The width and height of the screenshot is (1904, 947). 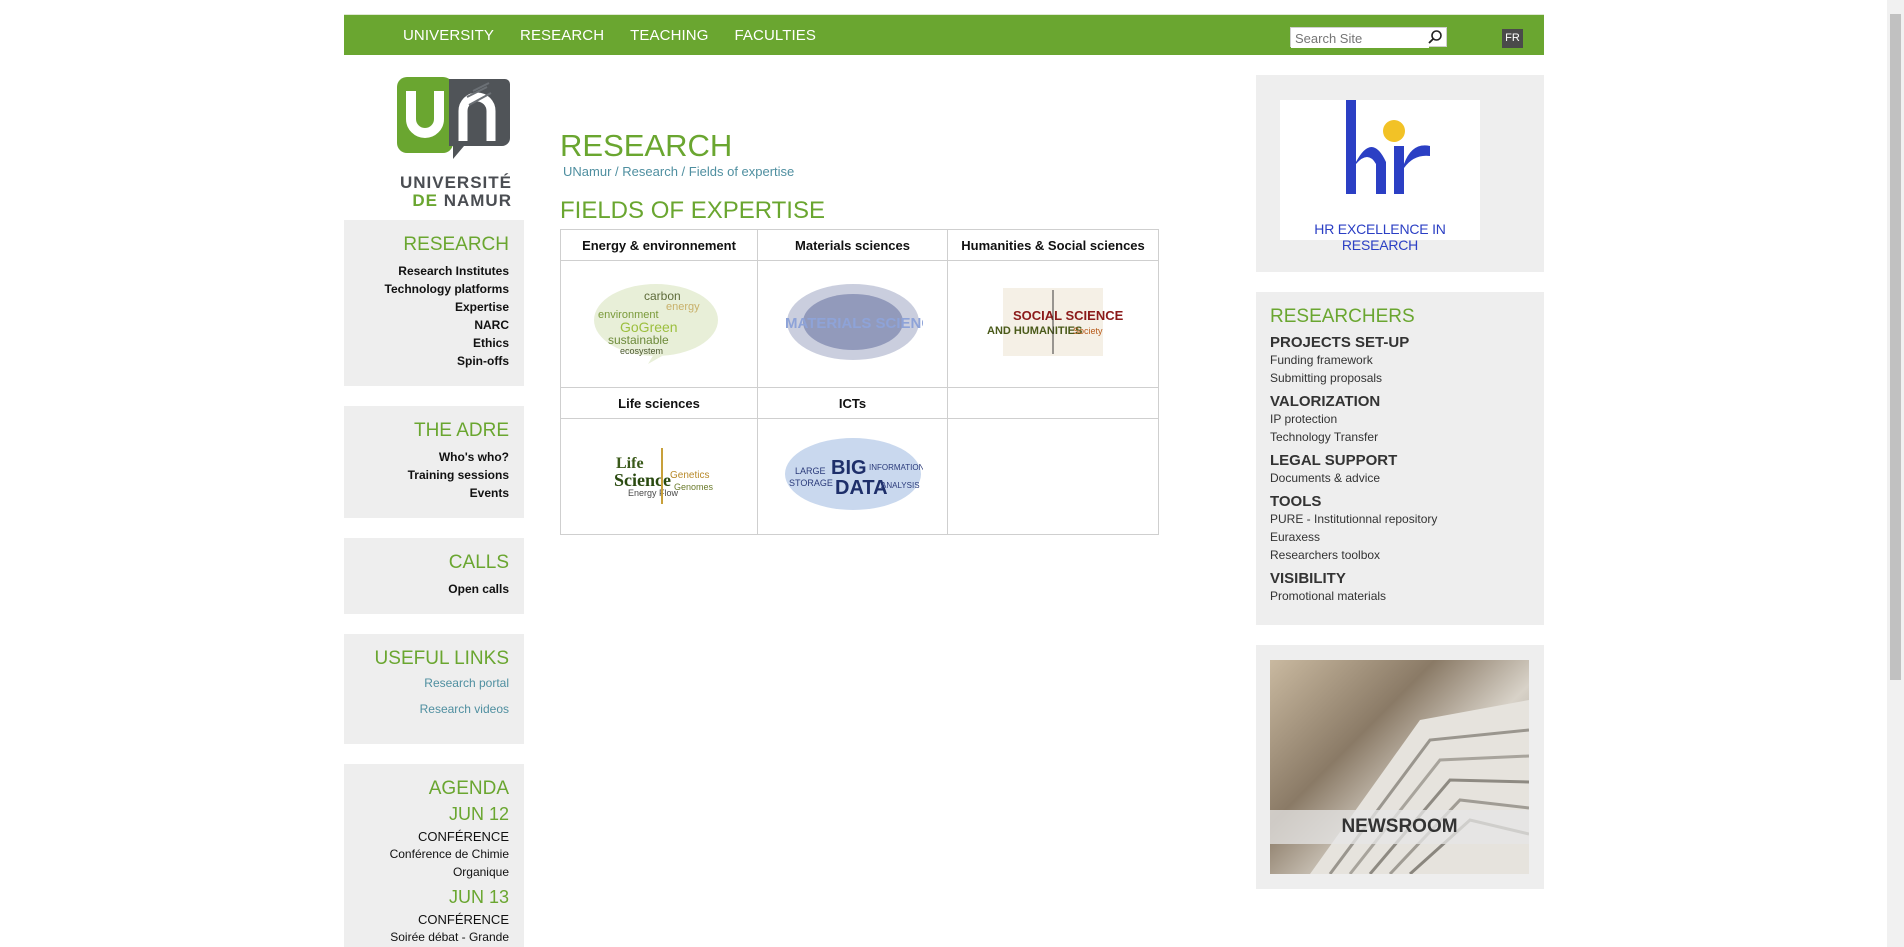 What do you see at coordinates (449, 937) in the screenshot?
I see `agenda-event-title: Soirée débat - Grande` at bounding box center [449, 937].